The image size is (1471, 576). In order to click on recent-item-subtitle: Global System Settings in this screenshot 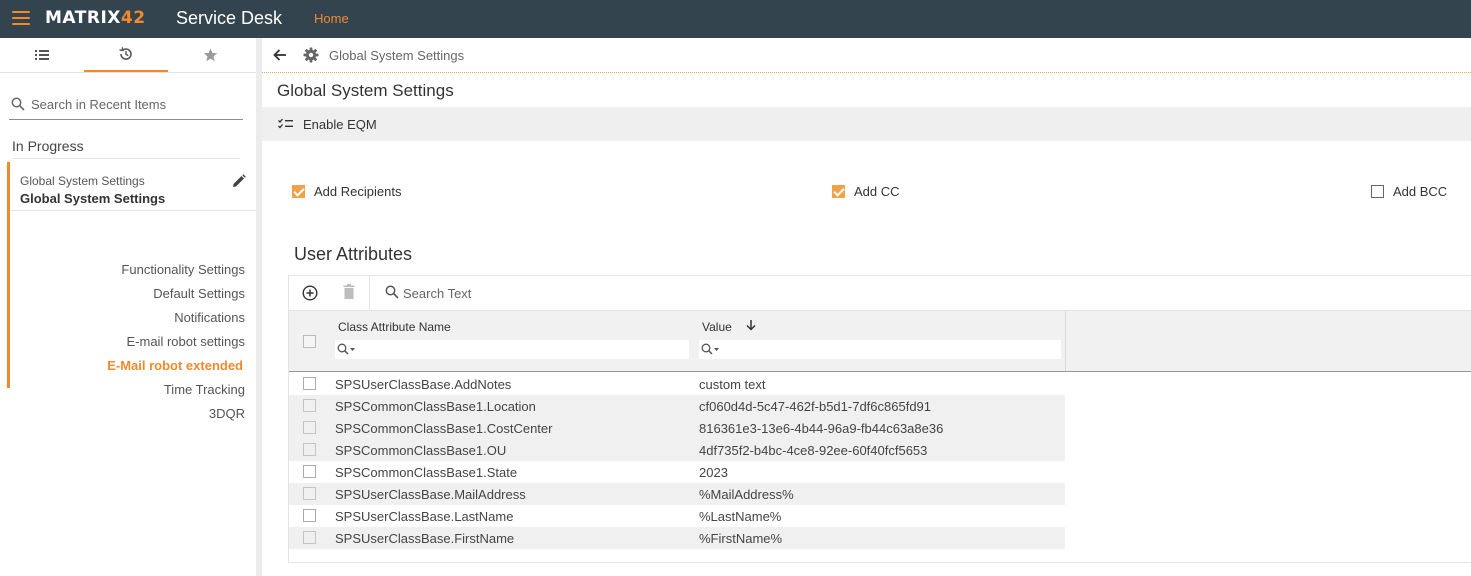, I will do `click(82, 181)`.